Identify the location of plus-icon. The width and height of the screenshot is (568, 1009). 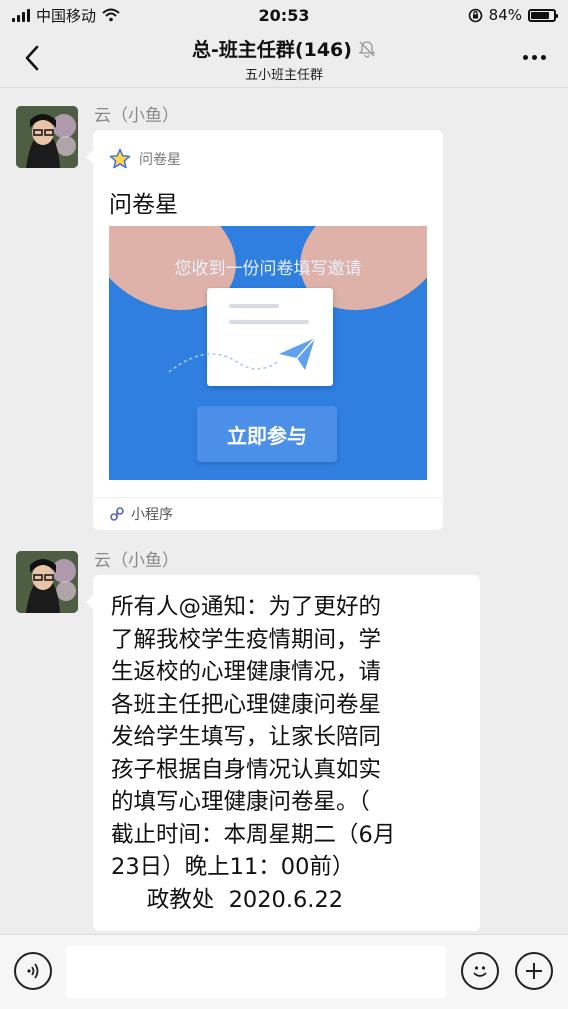
(534, 971).